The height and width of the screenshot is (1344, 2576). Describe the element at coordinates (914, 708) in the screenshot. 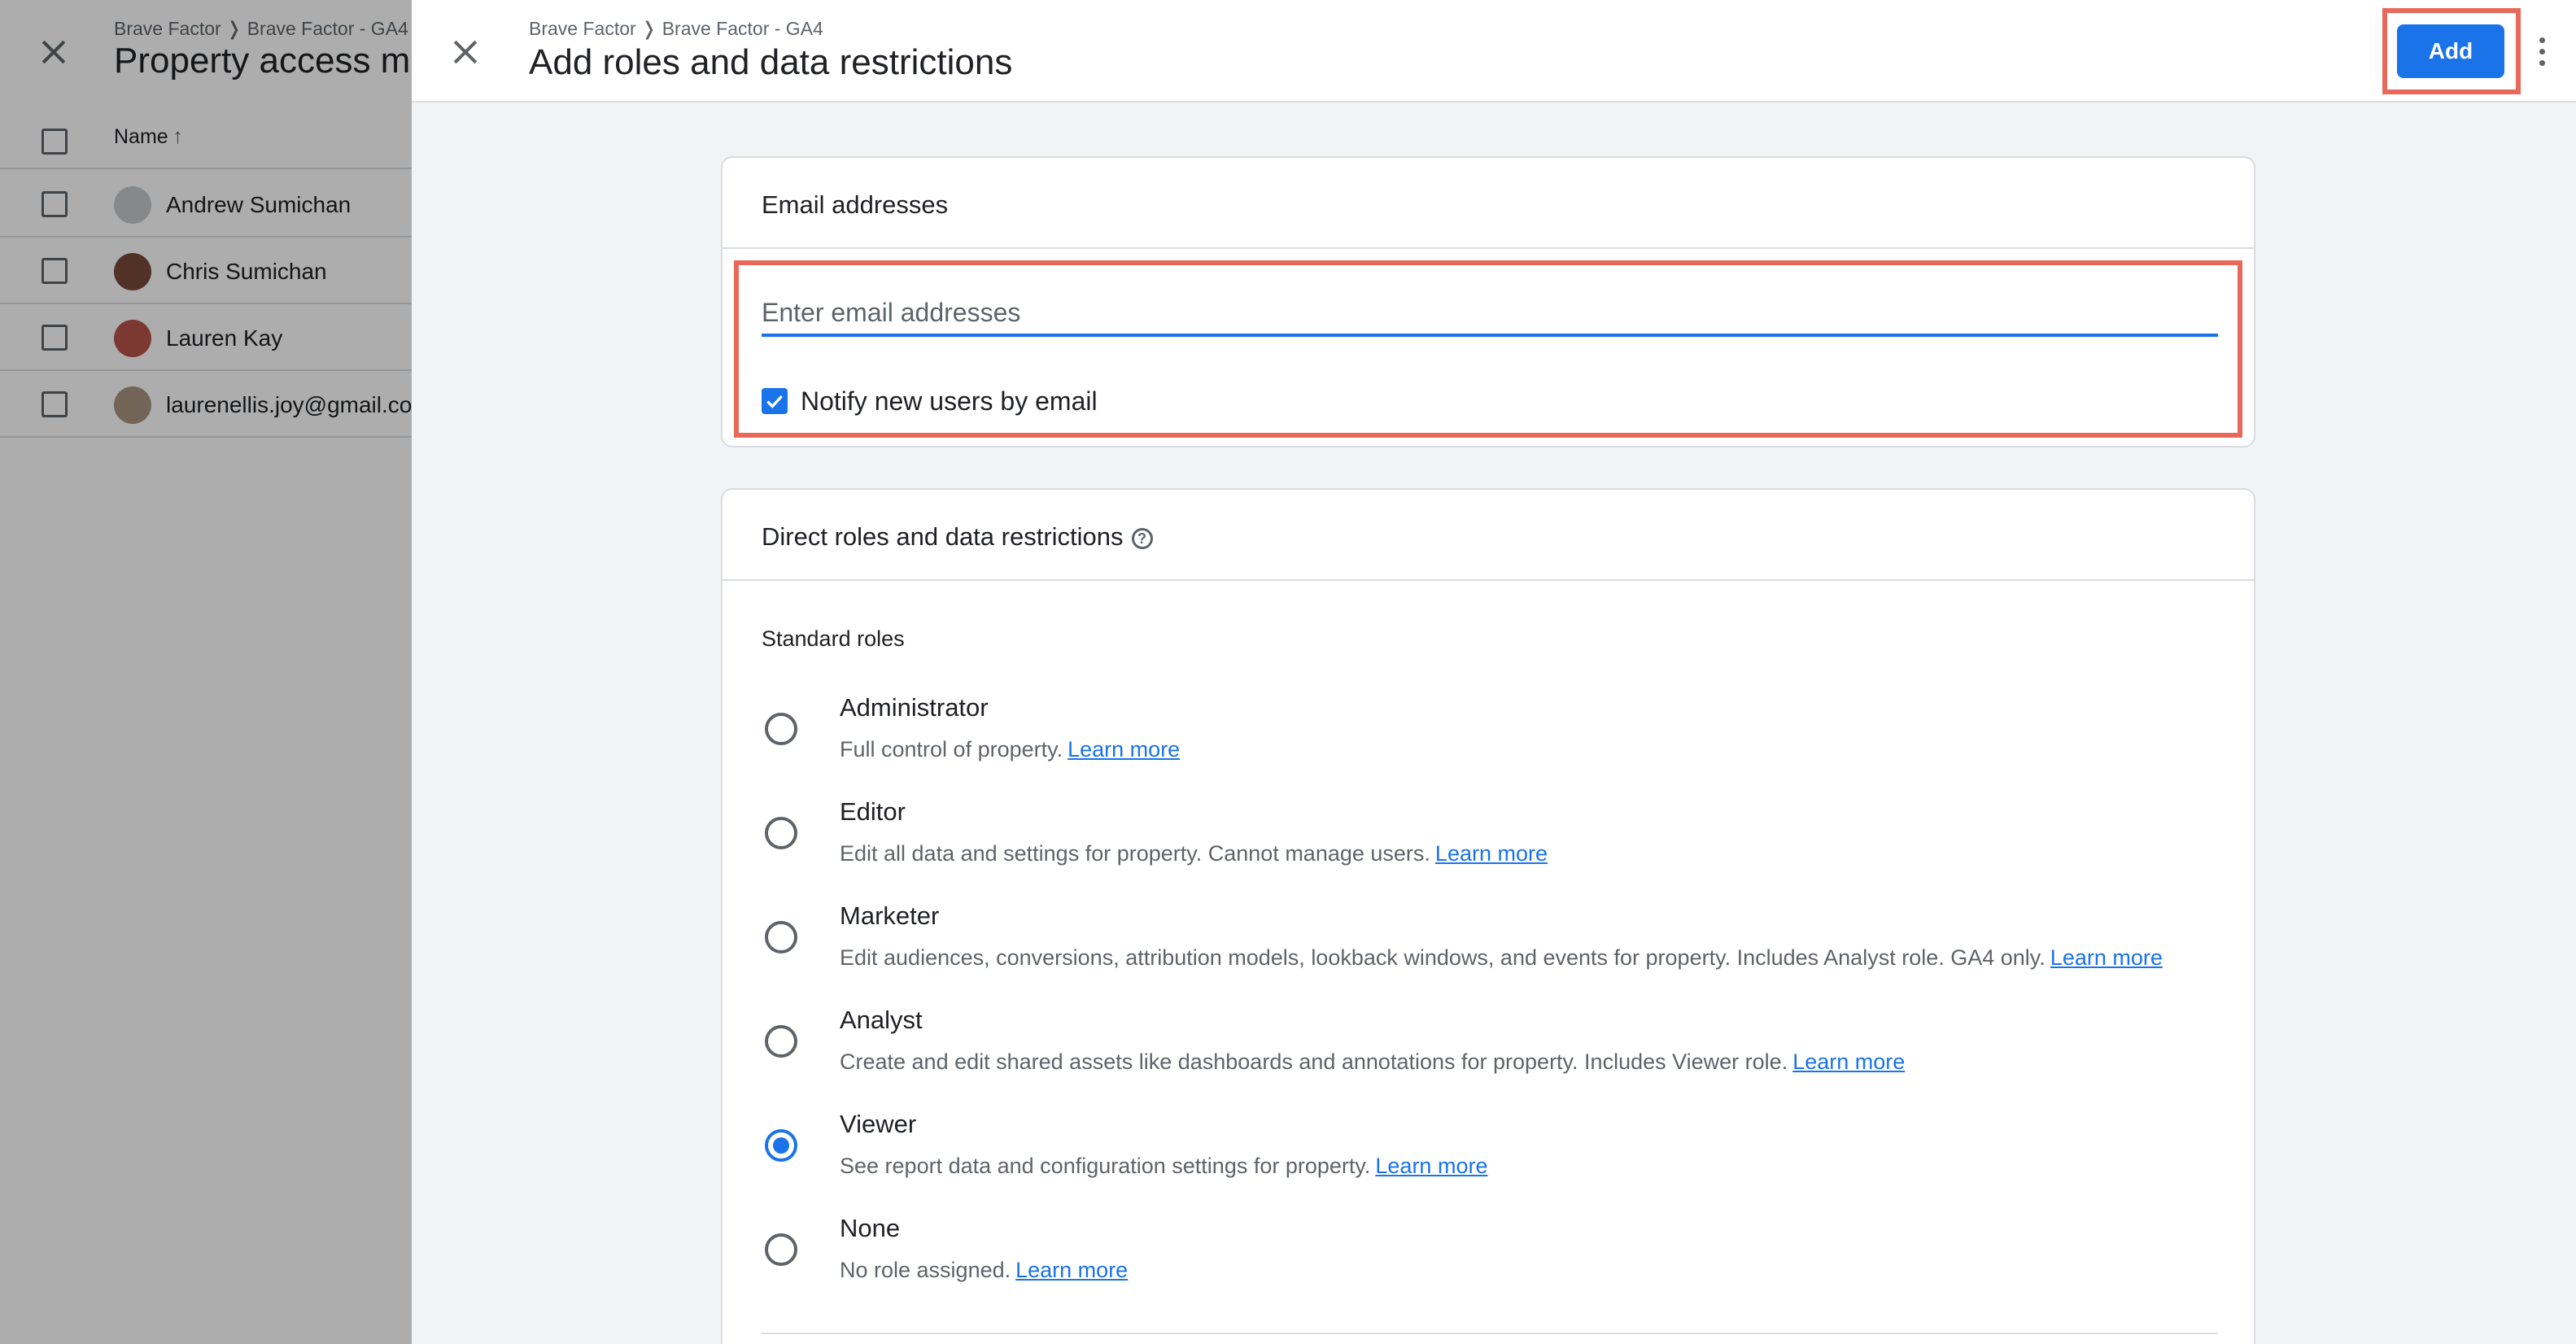

I see `role-name: Administrator` at that location.